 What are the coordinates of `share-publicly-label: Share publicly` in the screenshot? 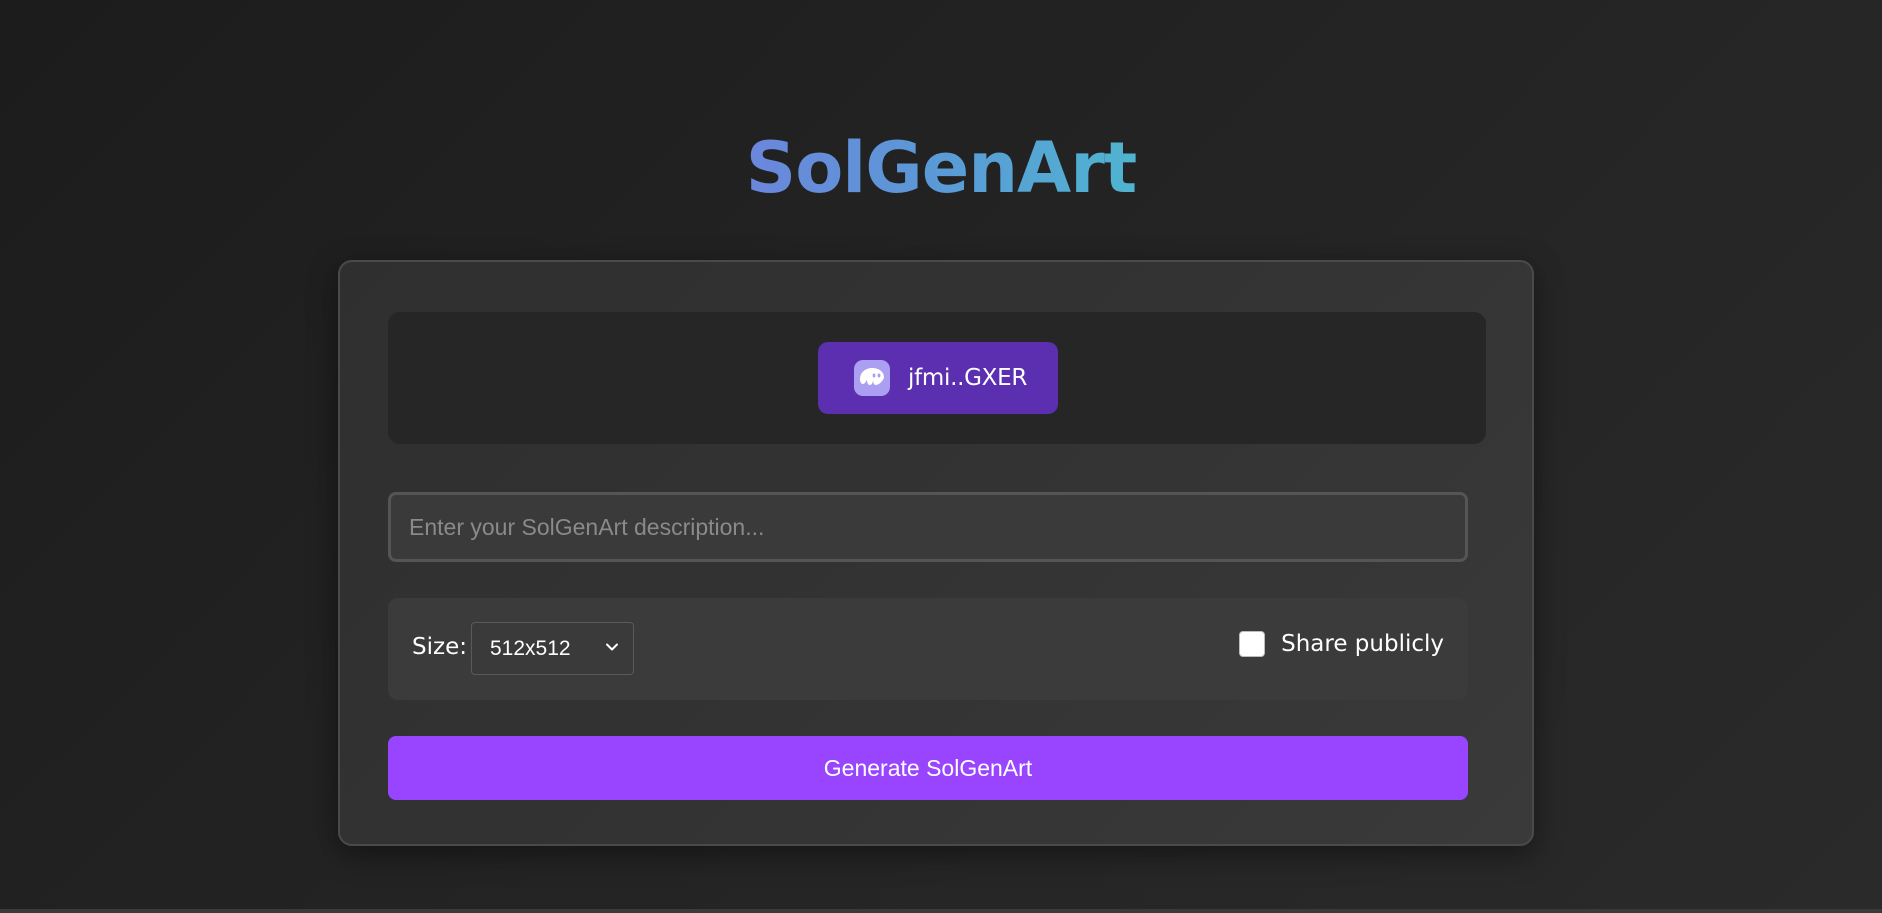 It's located at (1362, 644).